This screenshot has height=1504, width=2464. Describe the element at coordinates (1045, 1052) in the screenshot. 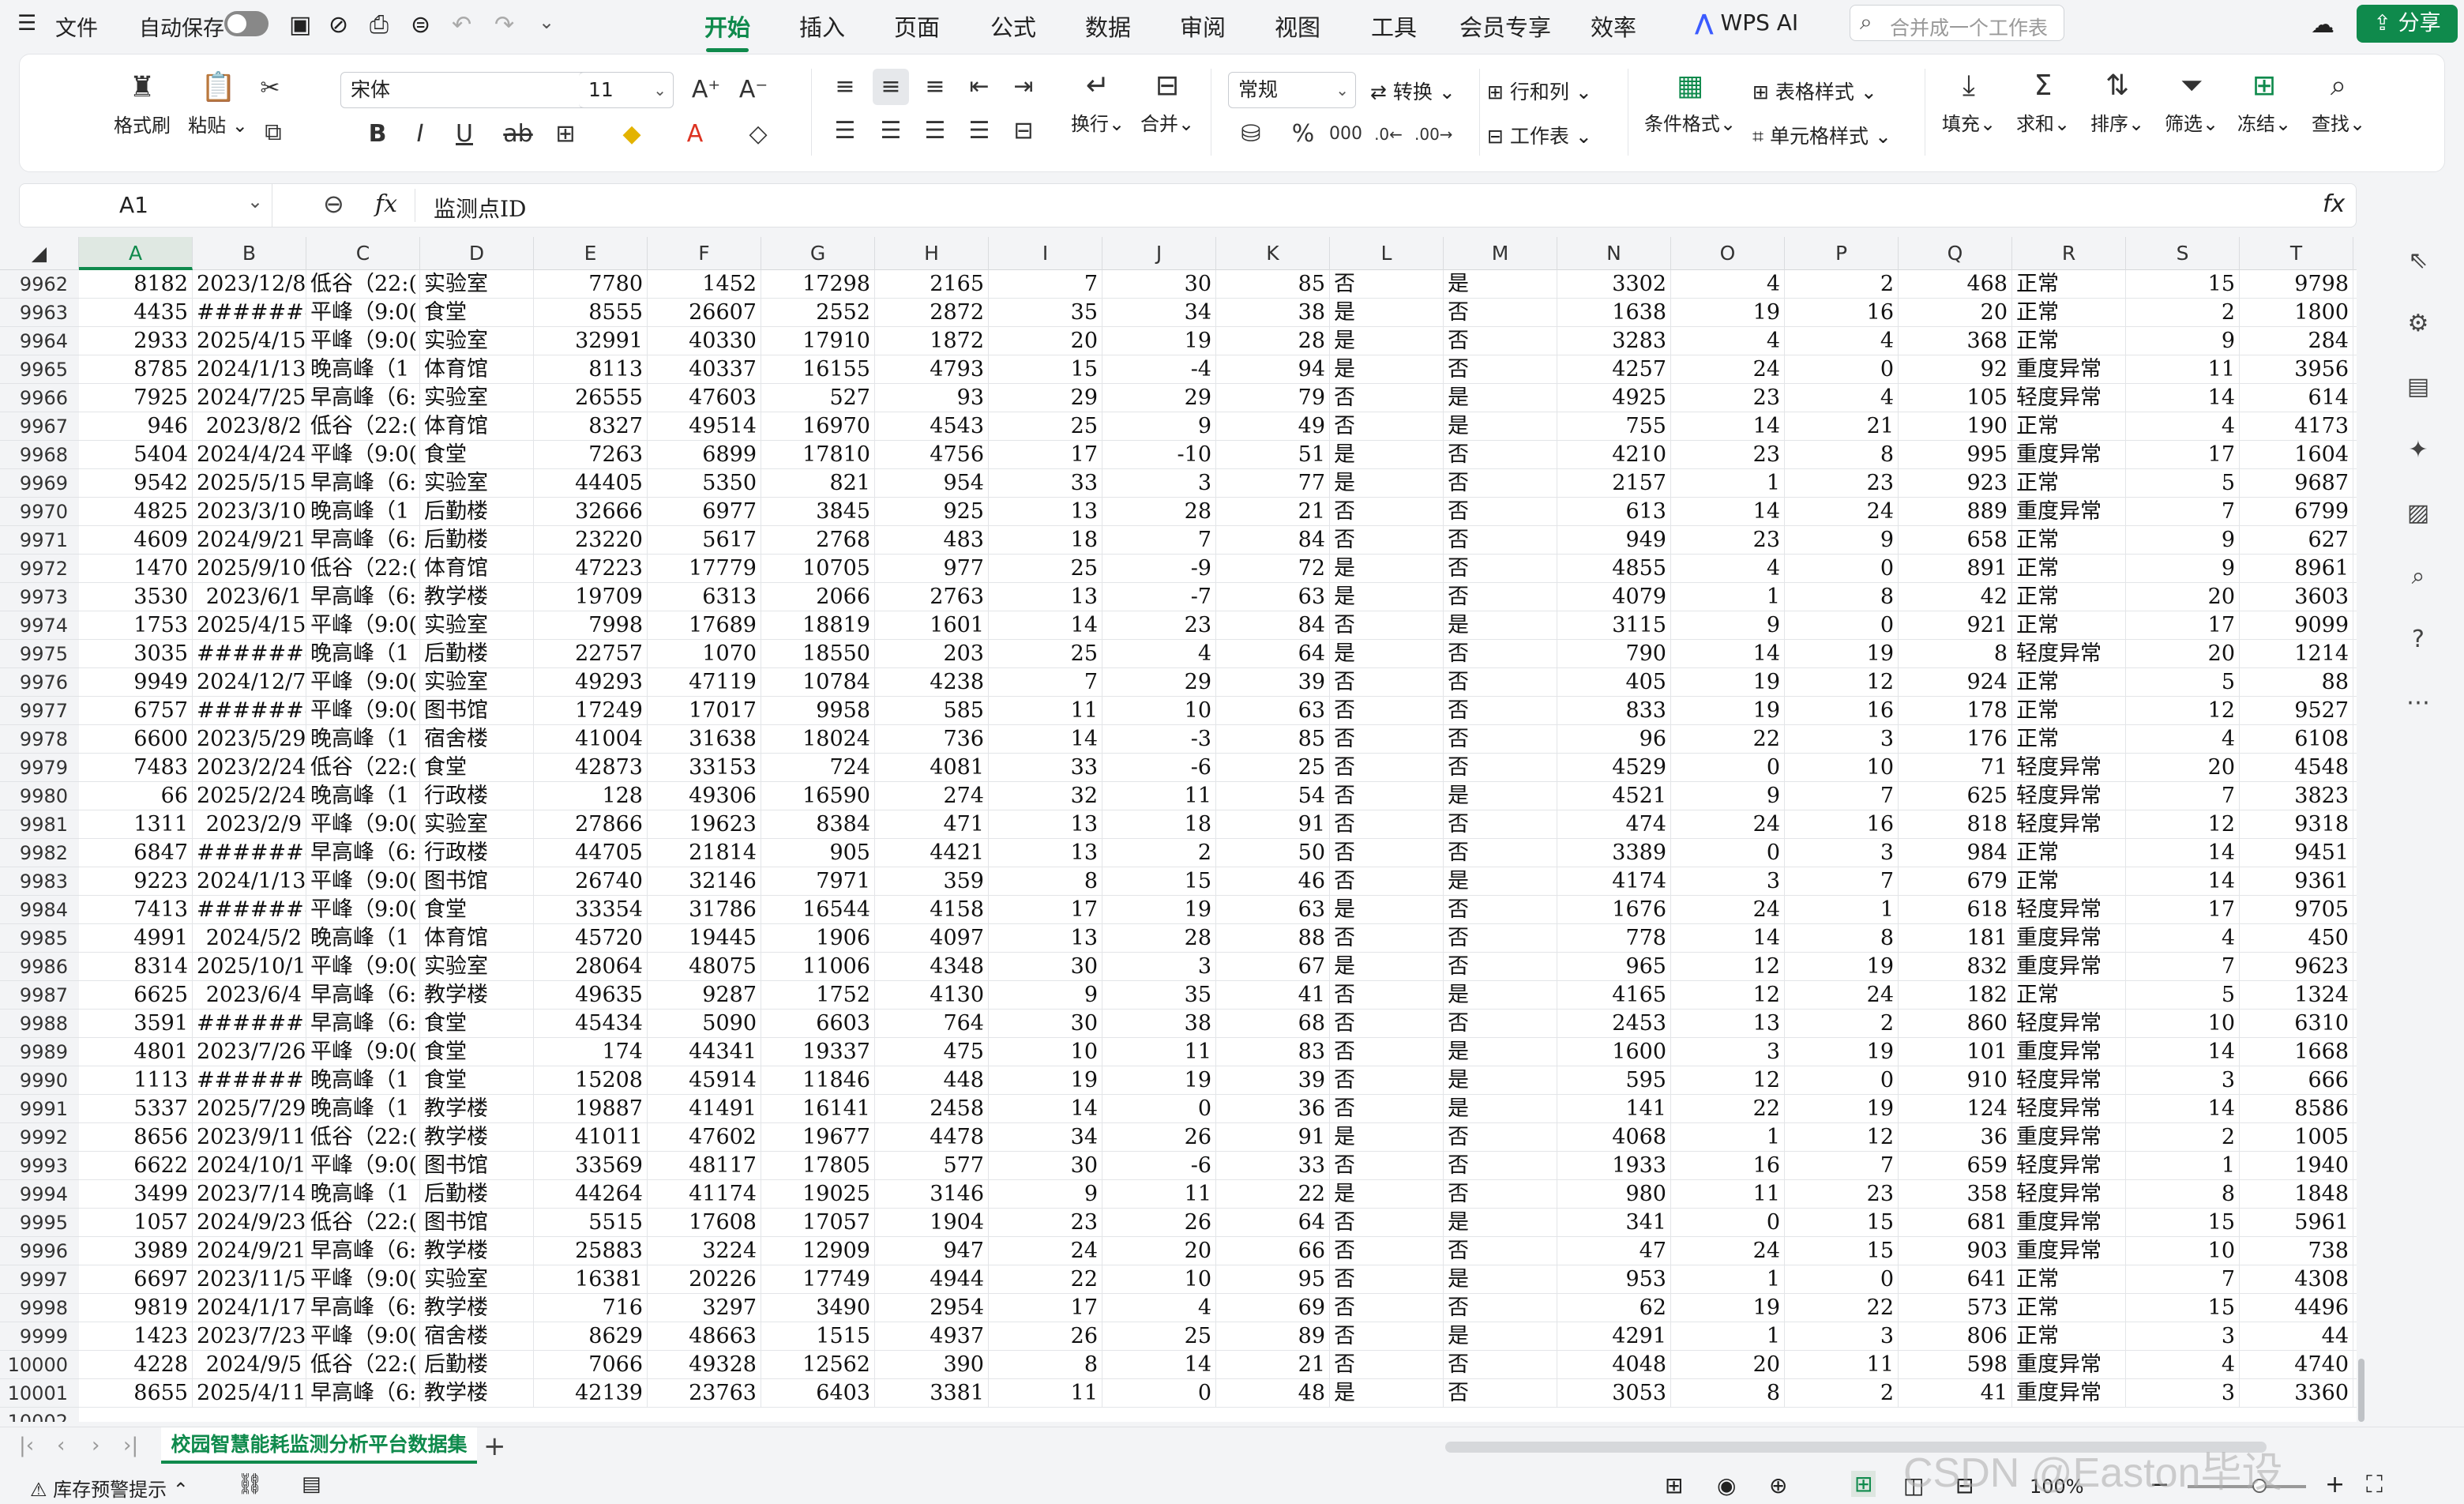

I see `table-cell: 10` at that location.